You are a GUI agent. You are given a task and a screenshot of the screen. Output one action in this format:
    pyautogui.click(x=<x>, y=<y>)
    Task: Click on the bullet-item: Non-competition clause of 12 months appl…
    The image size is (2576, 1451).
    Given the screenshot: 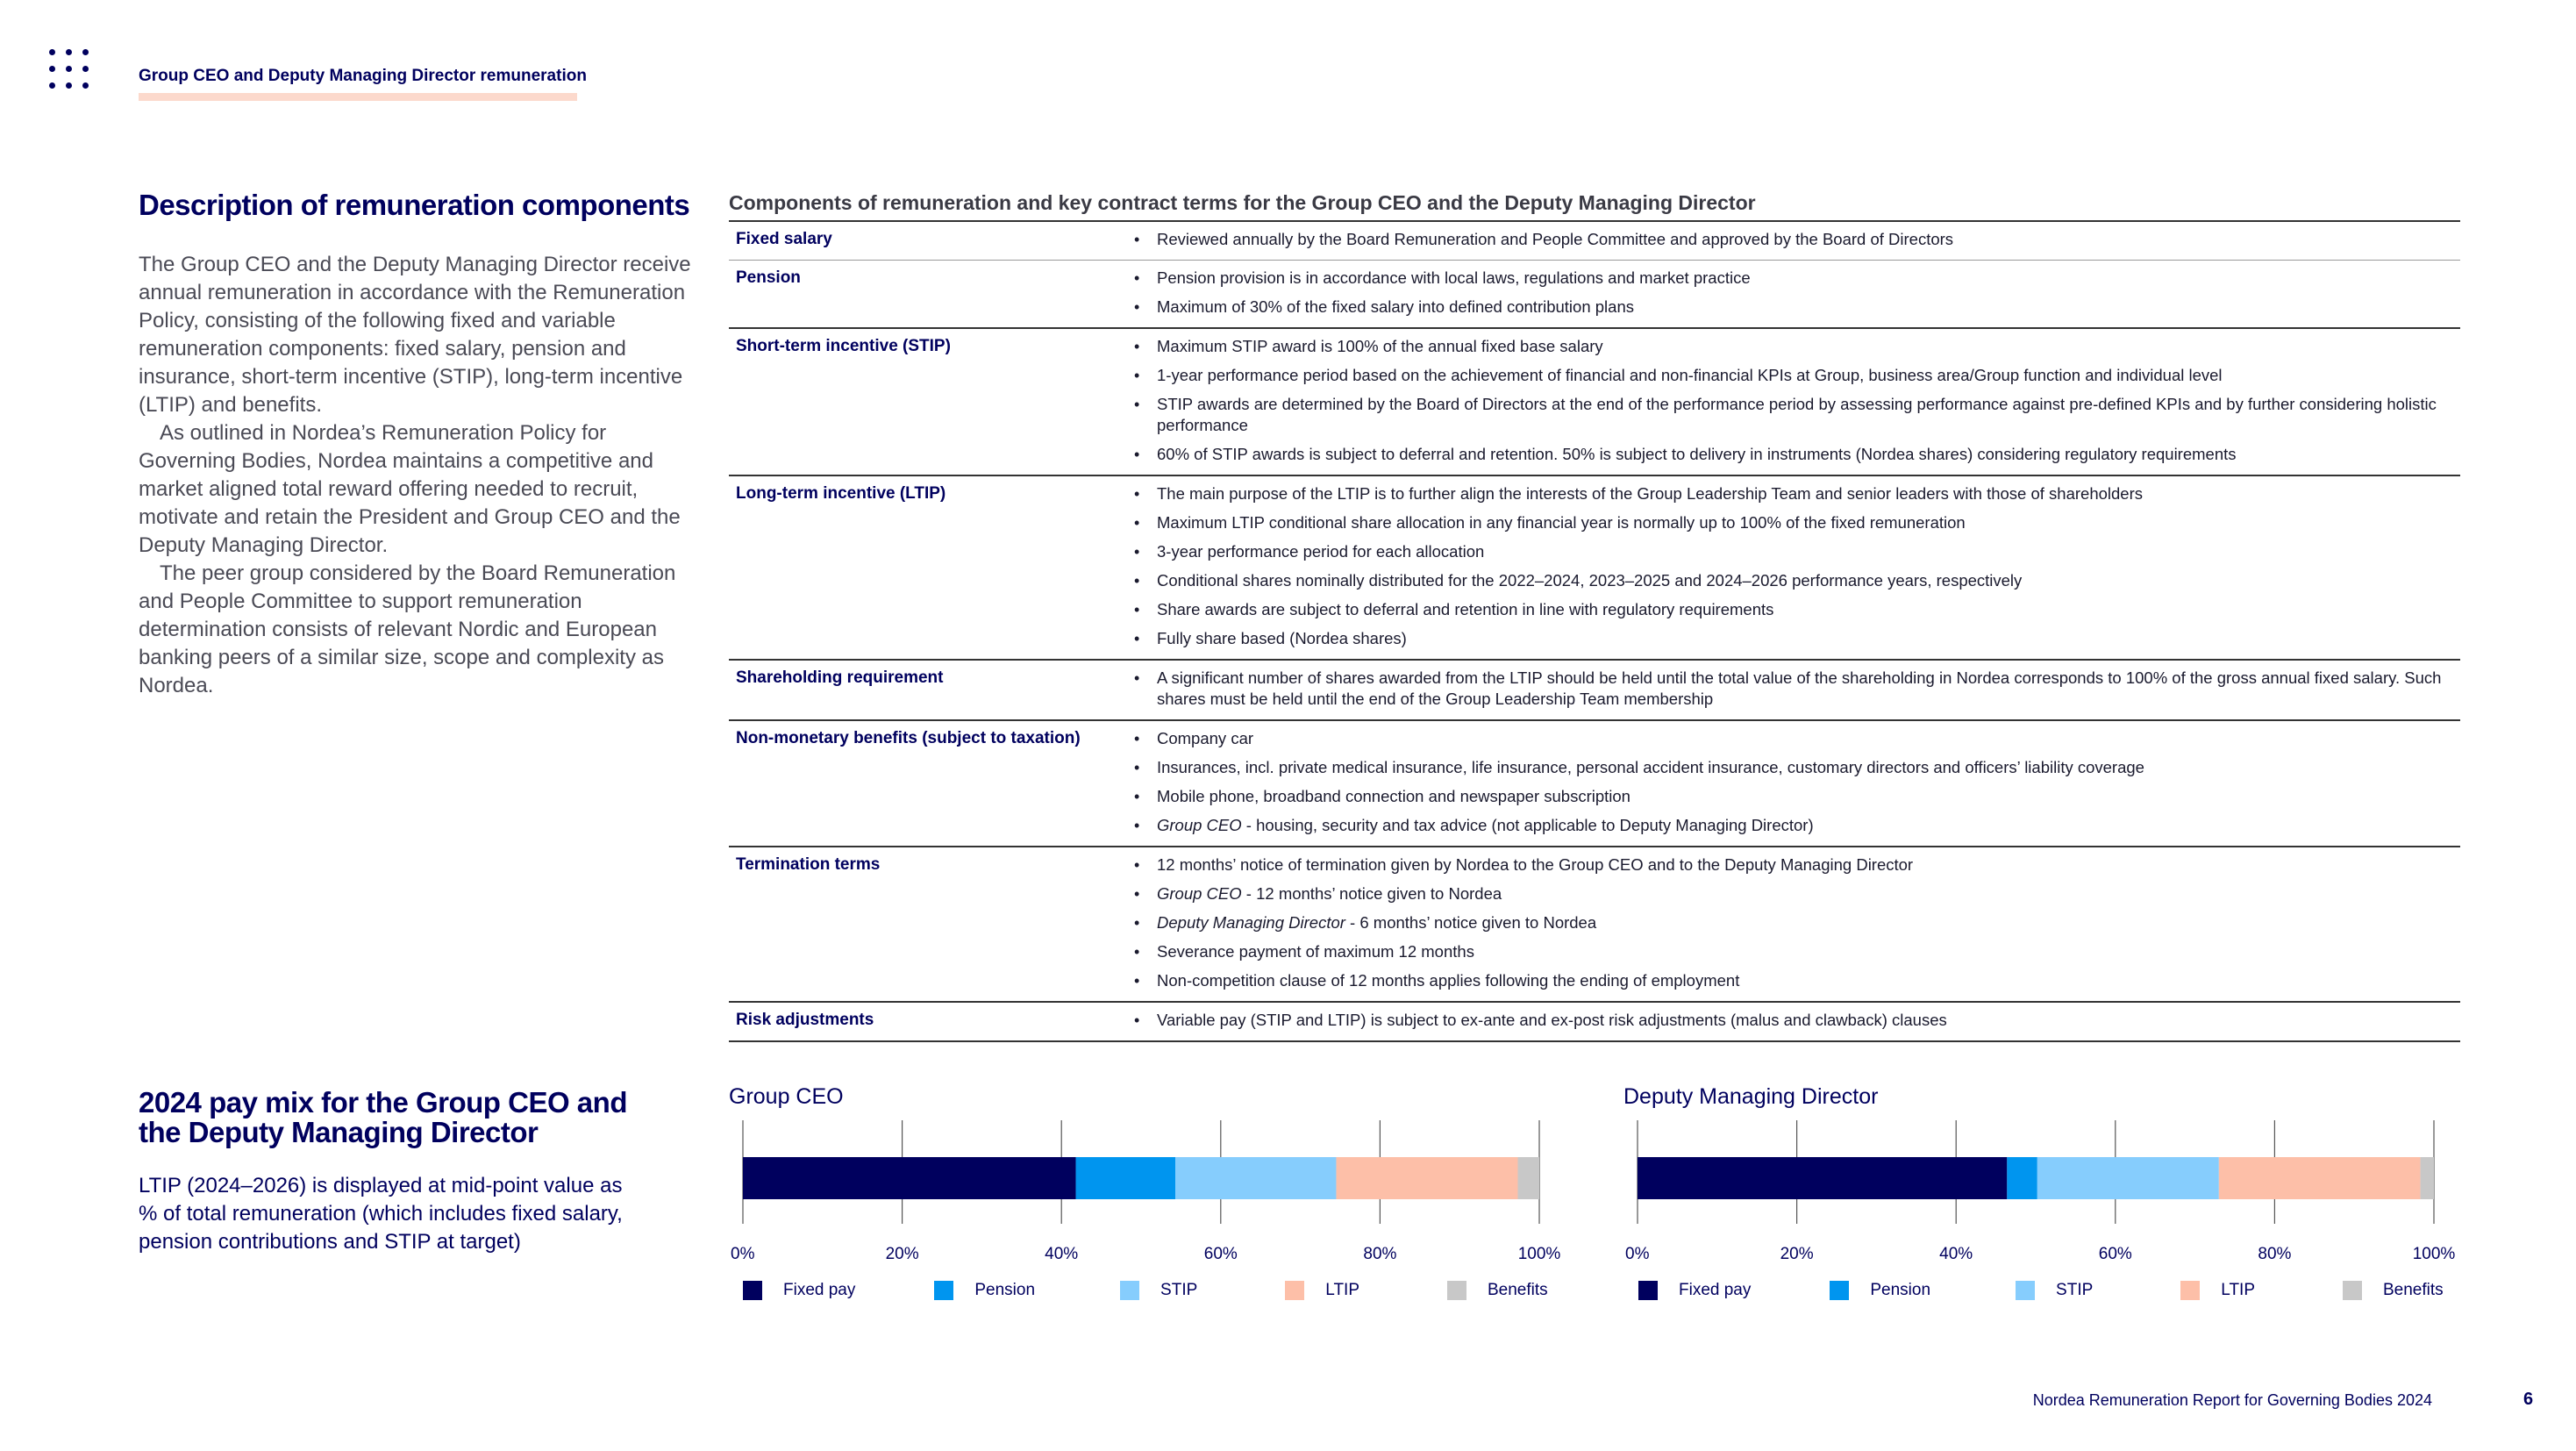 What is the action you would take?
    pyautogui.click(x=1796, y=980)
    